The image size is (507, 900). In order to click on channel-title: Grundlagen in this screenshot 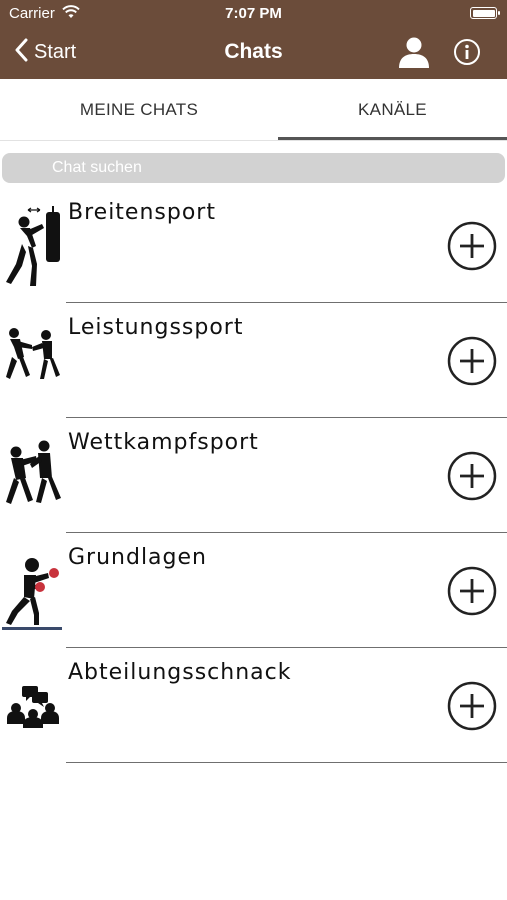, I will do `click(137, 557)`.